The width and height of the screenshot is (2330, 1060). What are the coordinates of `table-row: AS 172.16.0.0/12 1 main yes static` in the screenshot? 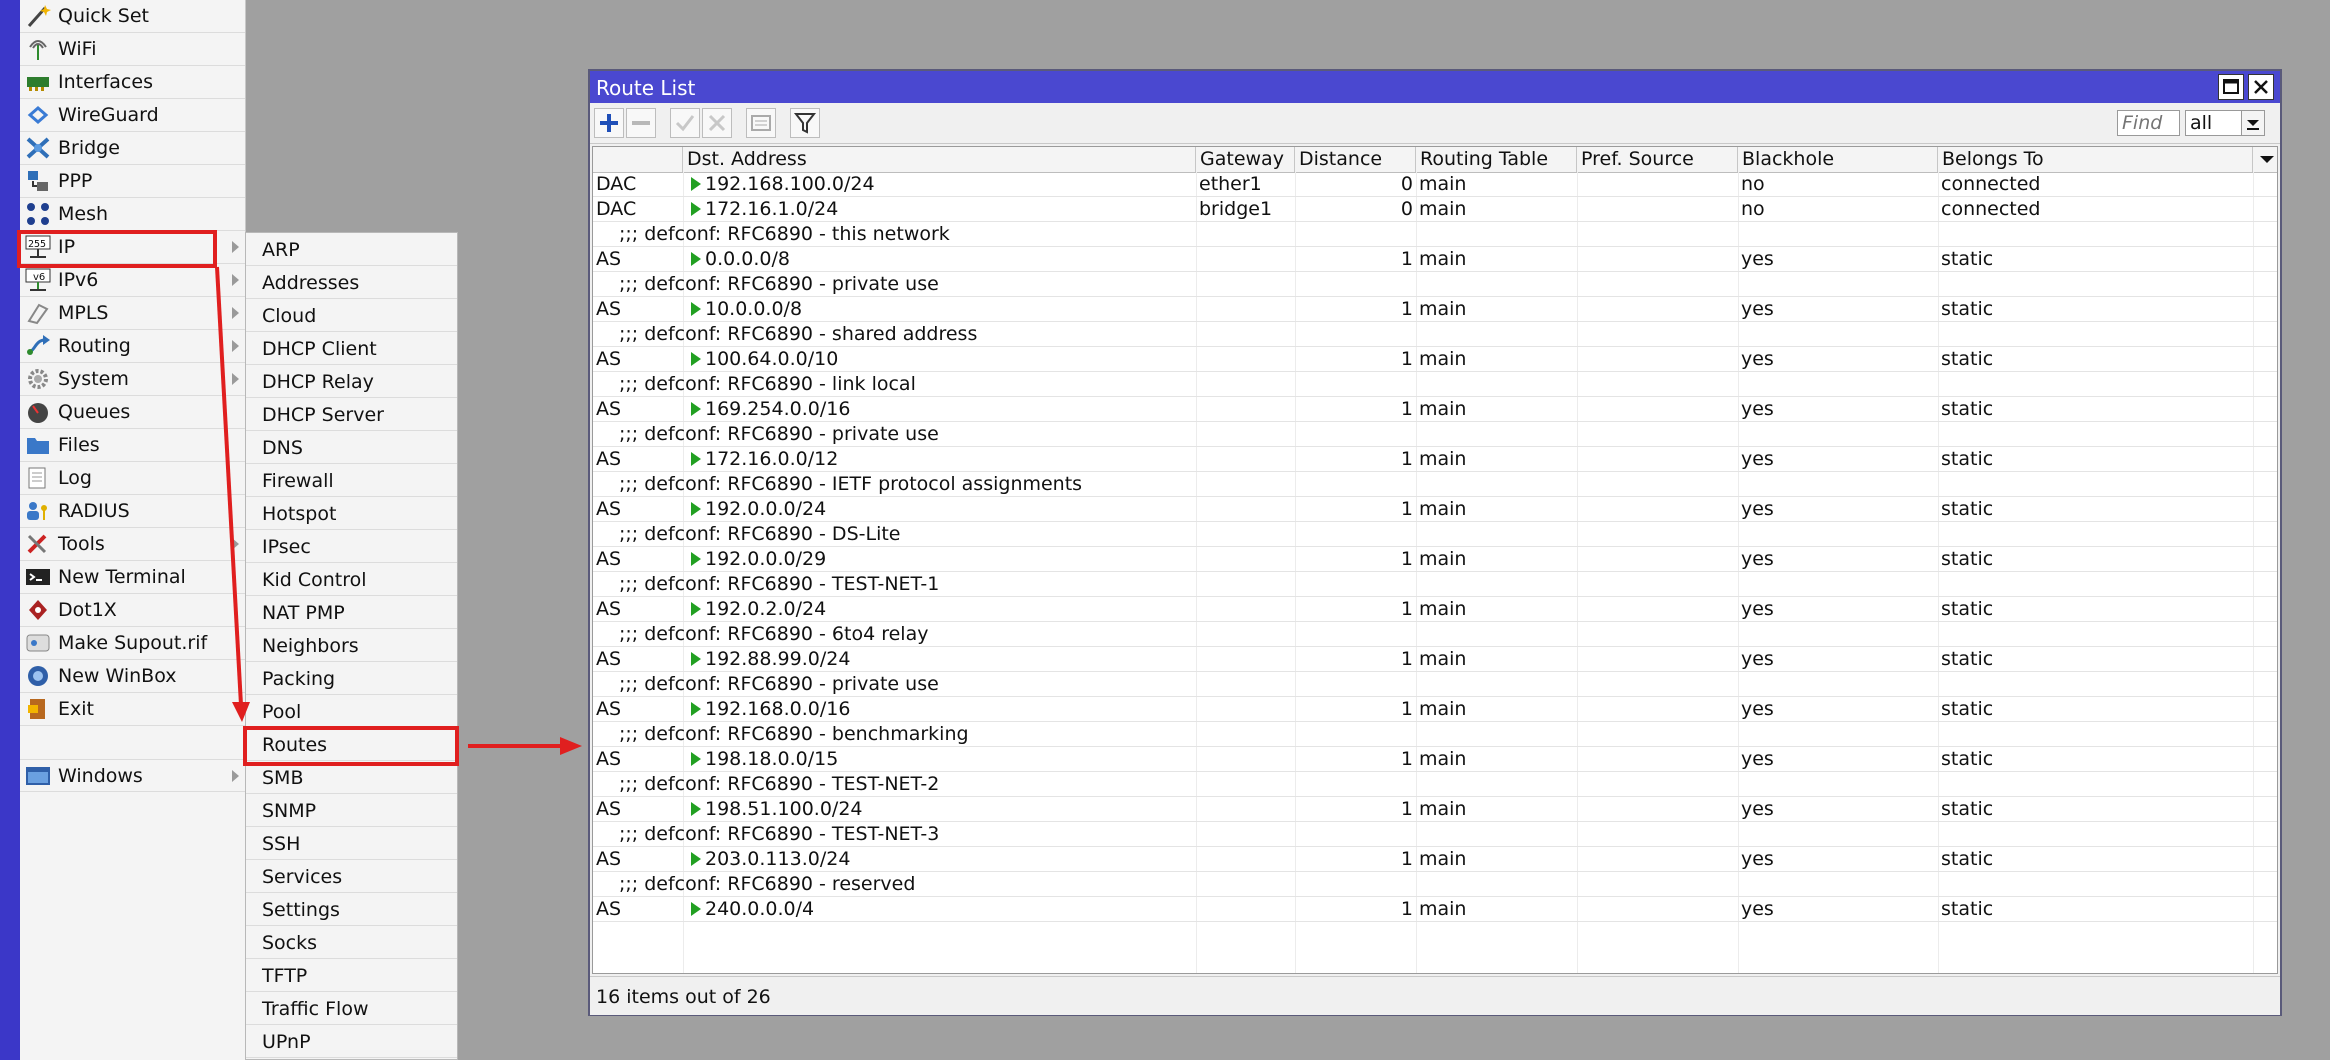 It's located at (1435, 459).